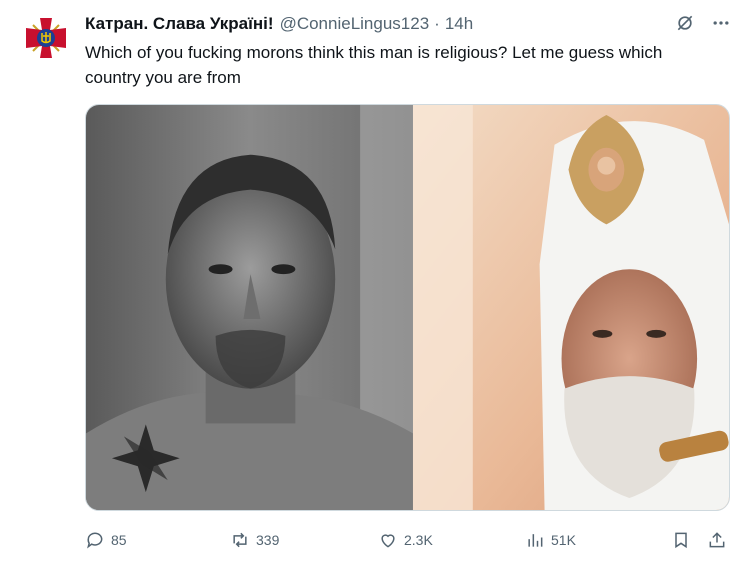 The height and width of the screenshot is (568, 750). I want to click on author-display-name: Катран. Слава Україні!, so click(179, 24).